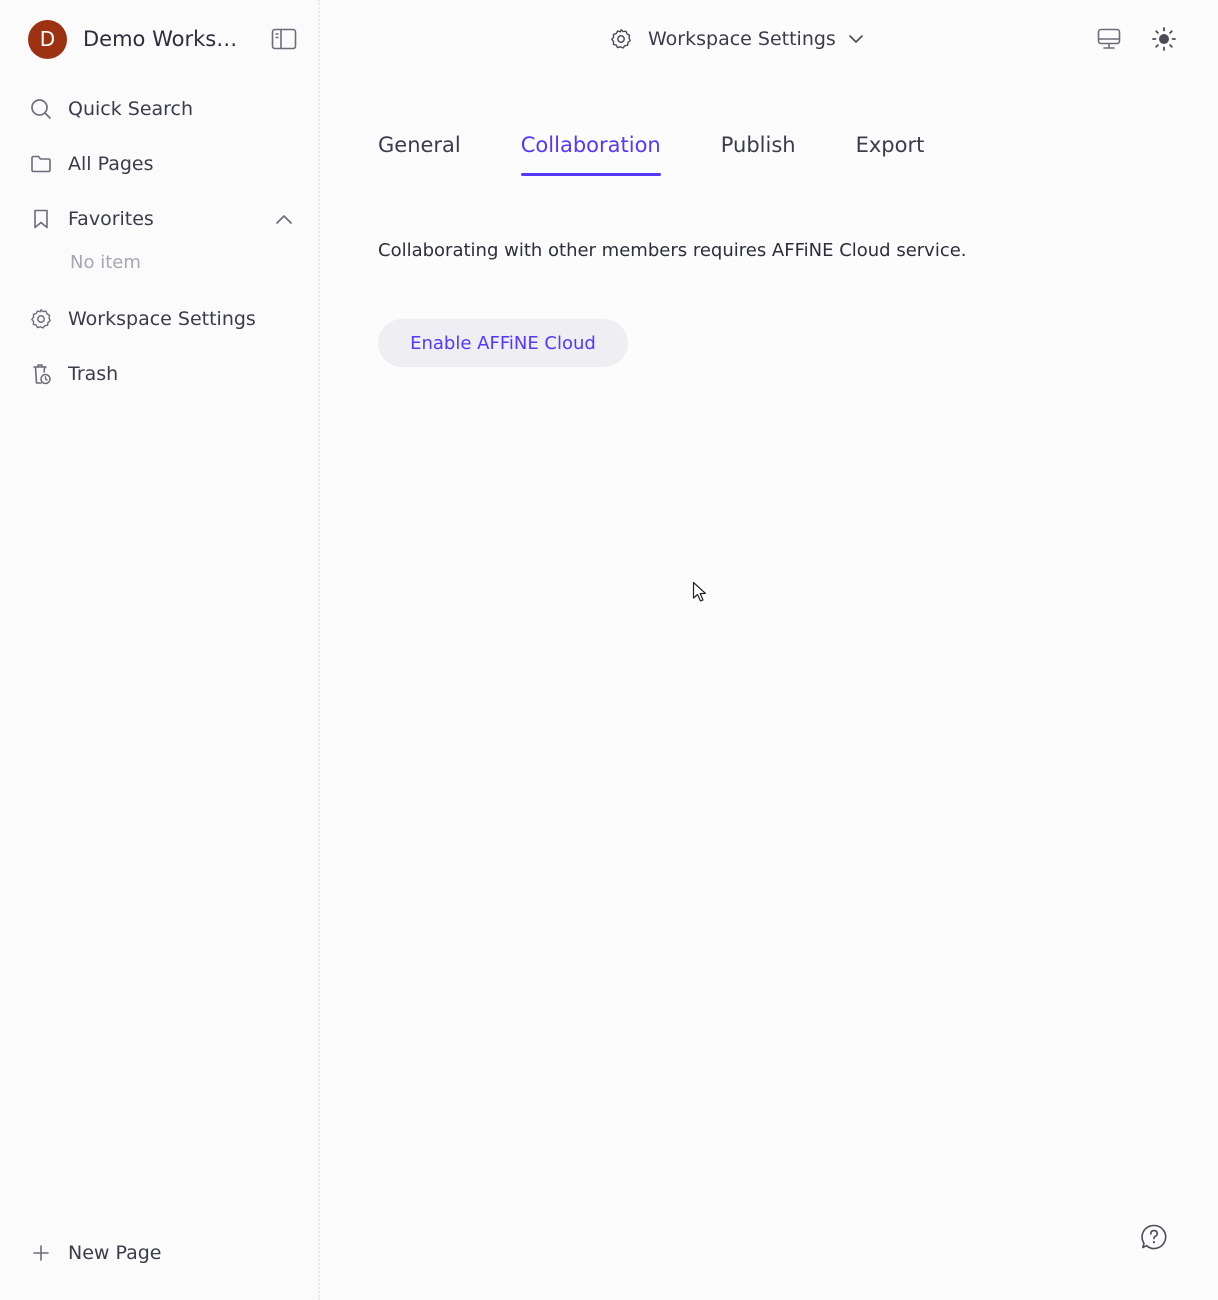  What do you see at coordinates (111, 219) in the screenshot?
I see `sidebar-item-label: Favorites` at bounding box center [111, 219].